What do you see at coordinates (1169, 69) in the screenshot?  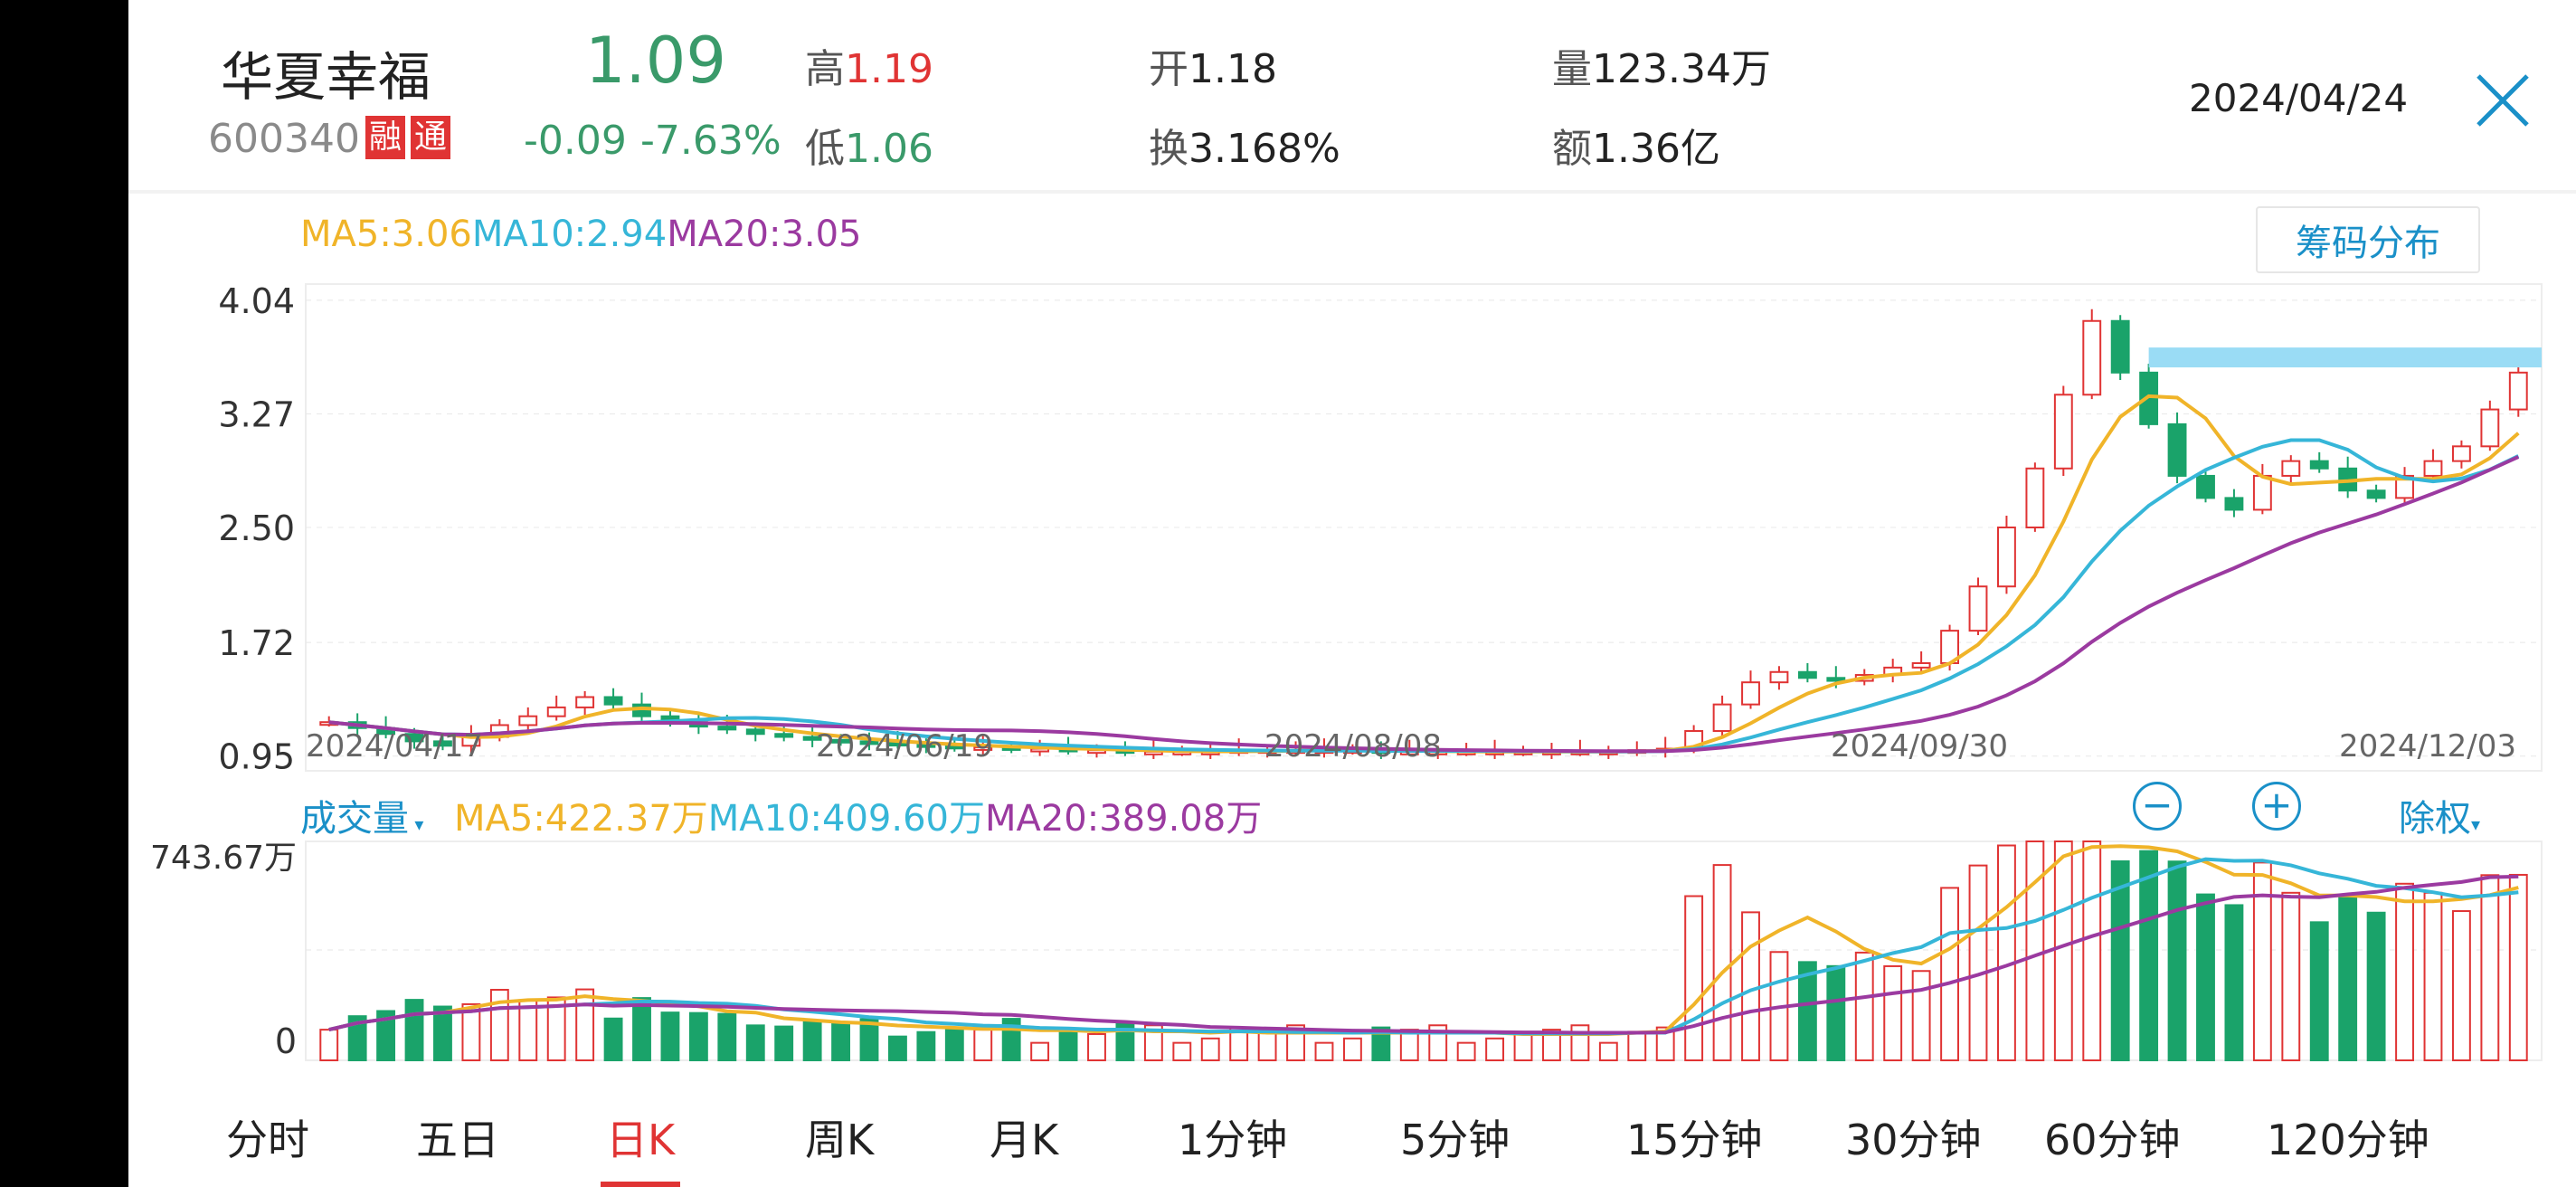 I see `open-label: 开` at bounding box center [1169, 69].